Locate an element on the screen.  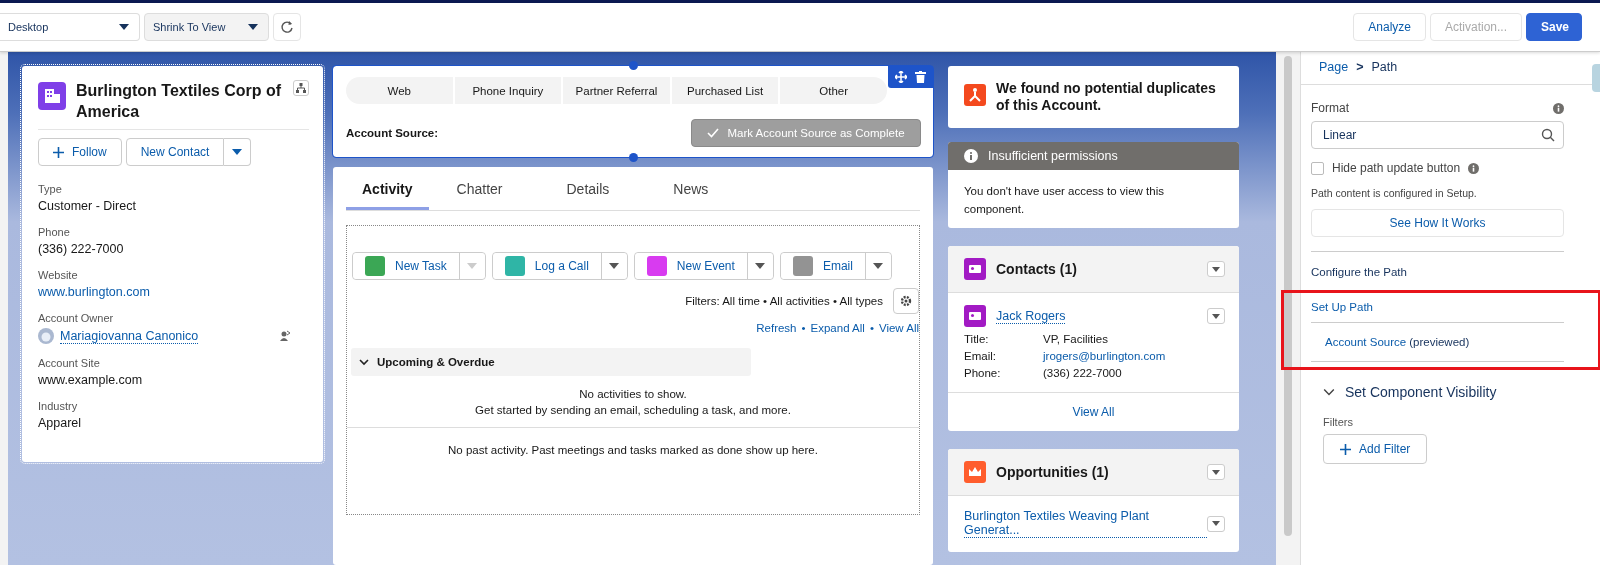
path-stage: Other is located at coordinates (833, 90).